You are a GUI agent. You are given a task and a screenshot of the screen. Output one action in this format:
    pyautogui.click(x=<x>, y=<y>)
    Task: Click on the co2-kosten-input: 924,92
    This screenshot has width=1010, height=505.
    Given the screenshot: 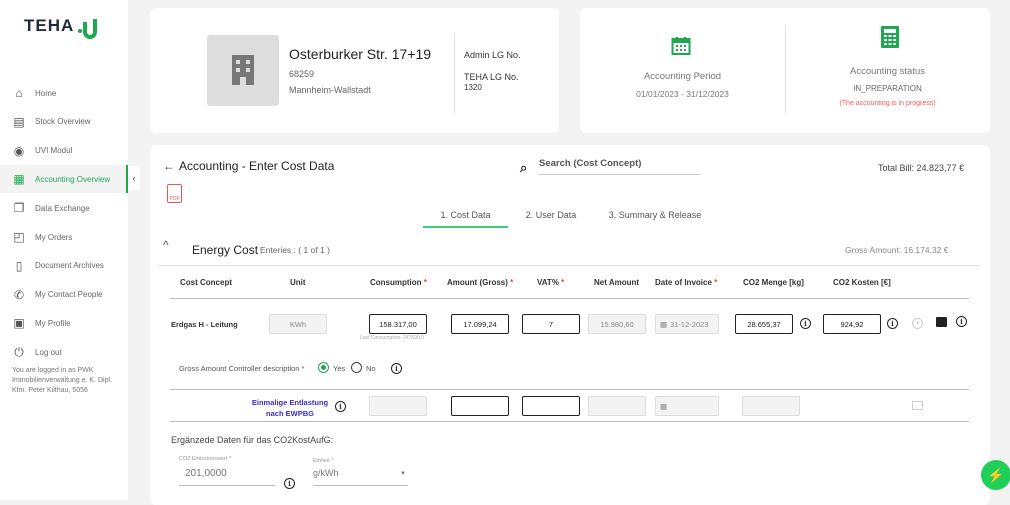 What is the action you would take?
    pyautogui.click(x=852, y=324)
    